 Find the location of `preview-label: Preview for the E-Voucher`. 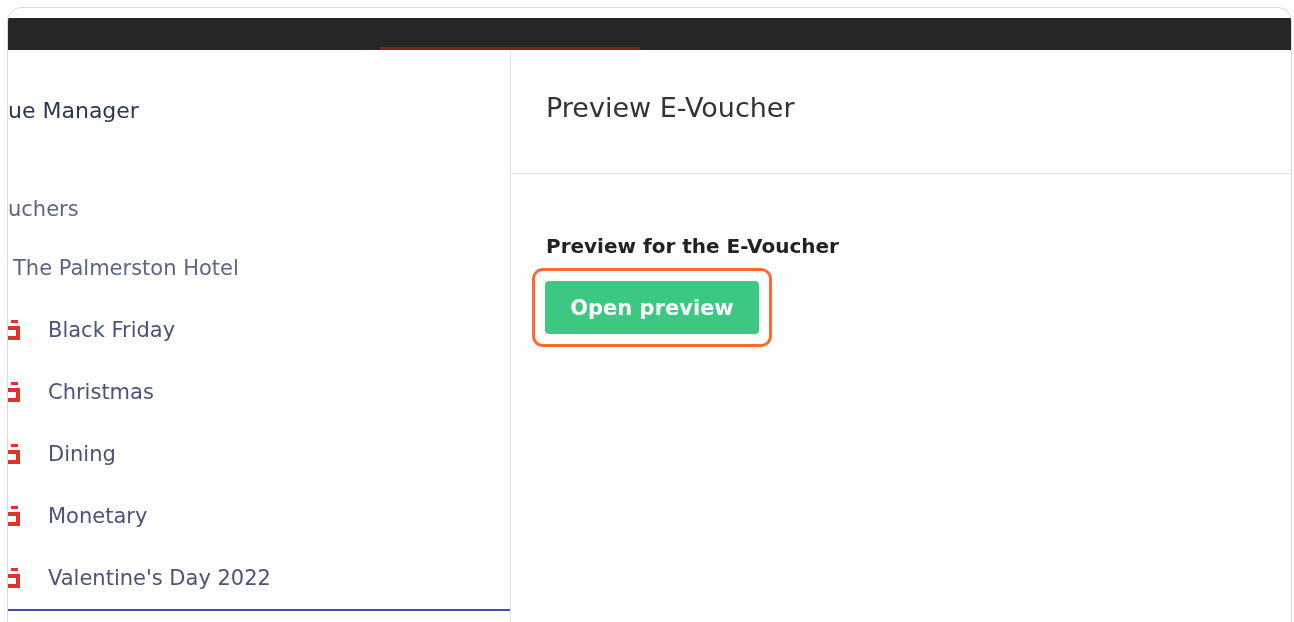

preview-label: Preview for the E-Voucher is located at coordinates (693, 246).